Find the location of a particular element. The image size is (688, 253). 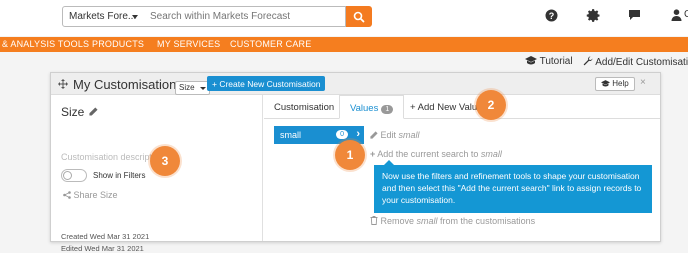

customisation-name: Size is located at coordinates (73, 112).